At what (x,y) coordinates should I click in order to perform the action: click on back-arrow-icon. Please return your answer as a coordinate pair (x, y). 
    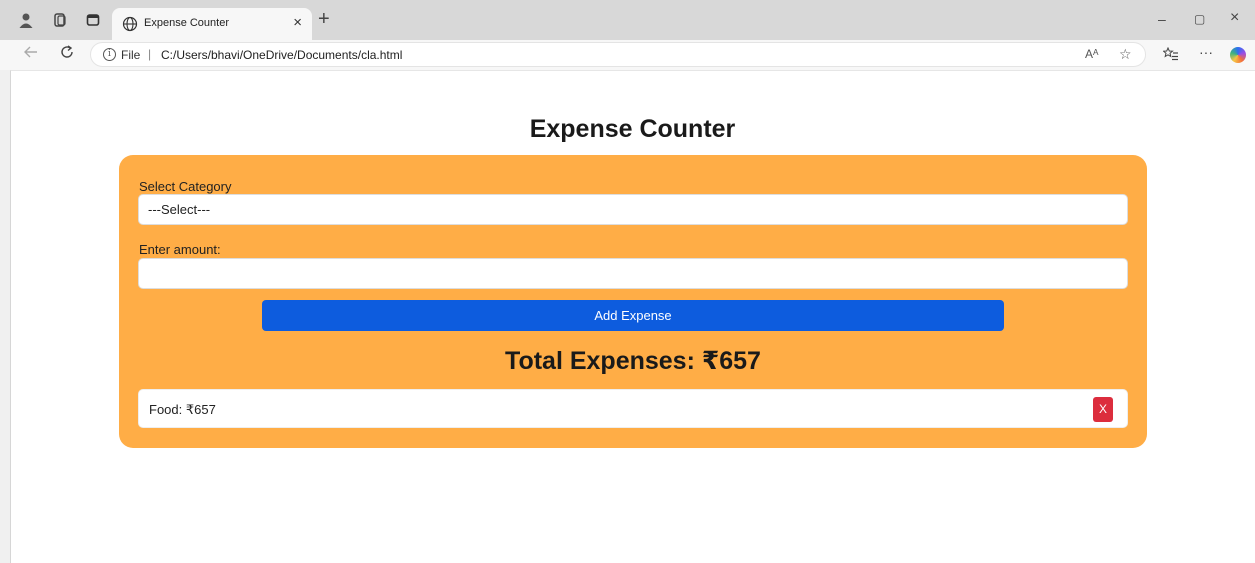
    Looking at the image, I should click on (31, 55).